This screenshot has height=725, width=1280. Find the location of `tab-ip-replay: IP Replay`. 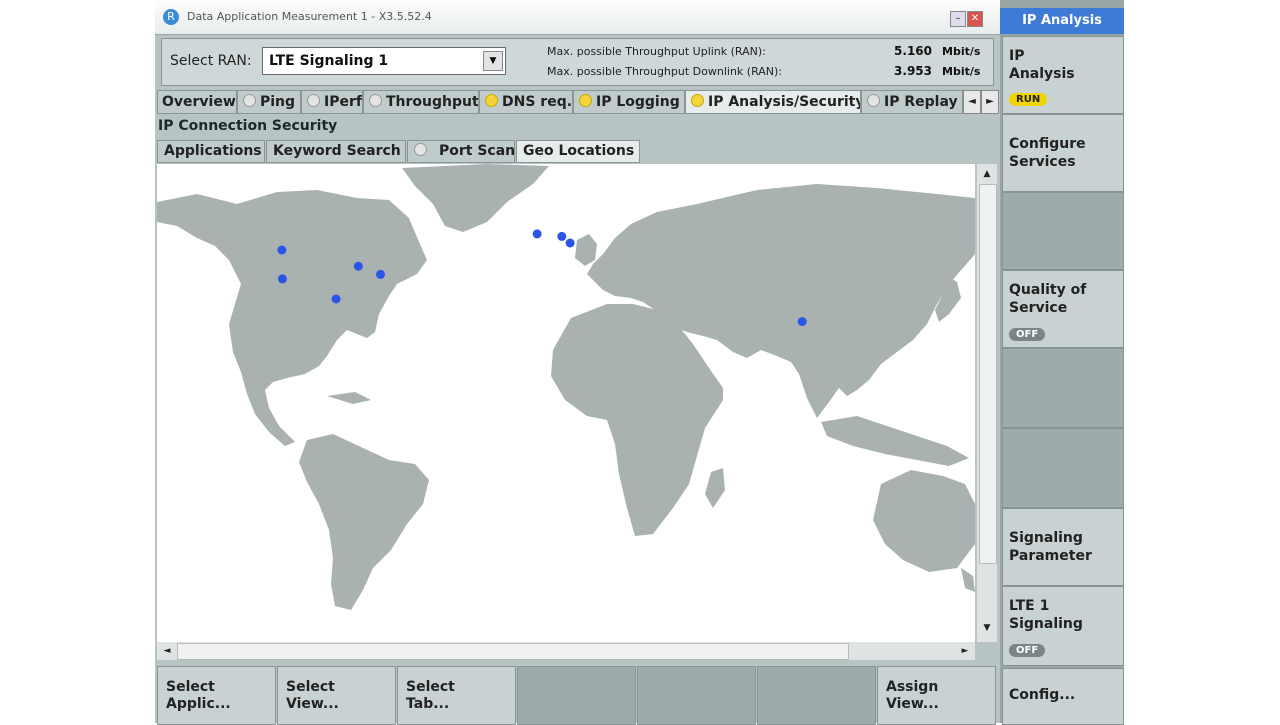

tab-ip-replay: IP Replay is located at coordinates (912, 102).